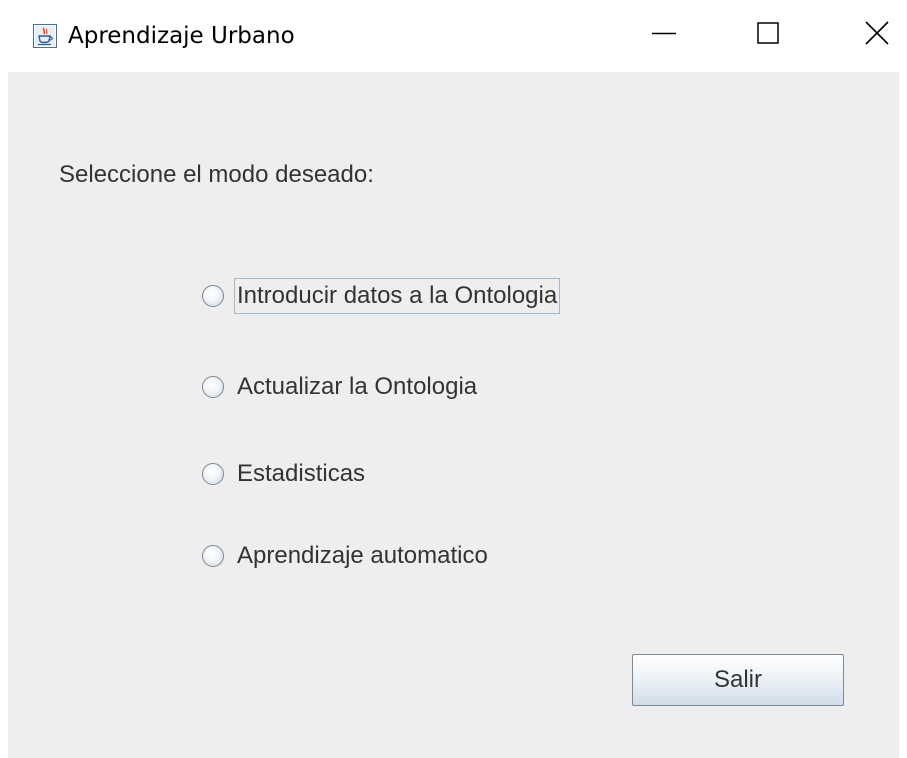 Image resolution: width=907 pixels, height=758 pixels. Describe the element at coordinates (181, 36) in the screenshot. I see `window-title: Aprendizaje Urbano` at that location.